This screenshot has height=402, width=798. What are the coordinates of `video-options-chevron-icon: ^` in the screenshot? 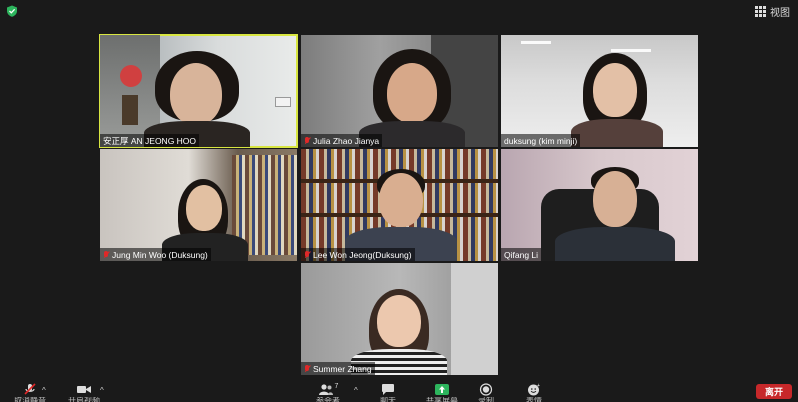 It's located at (102, 390).